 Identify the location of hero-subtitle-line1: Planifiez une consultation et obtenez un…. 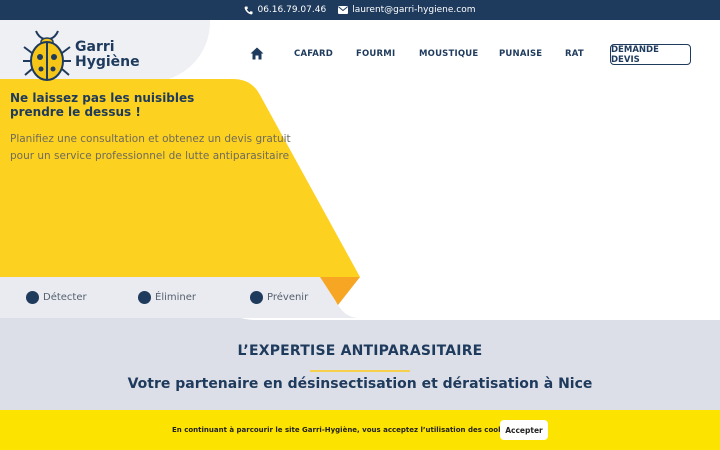
(150, 139).